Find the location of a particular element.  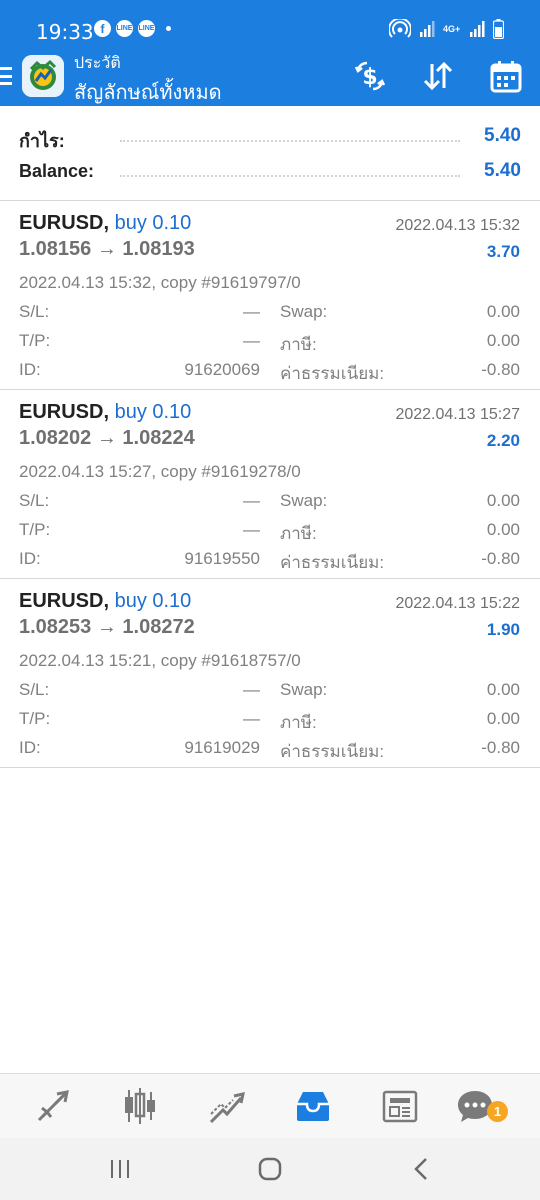

news-icon is located at coordinates (400, 1106).